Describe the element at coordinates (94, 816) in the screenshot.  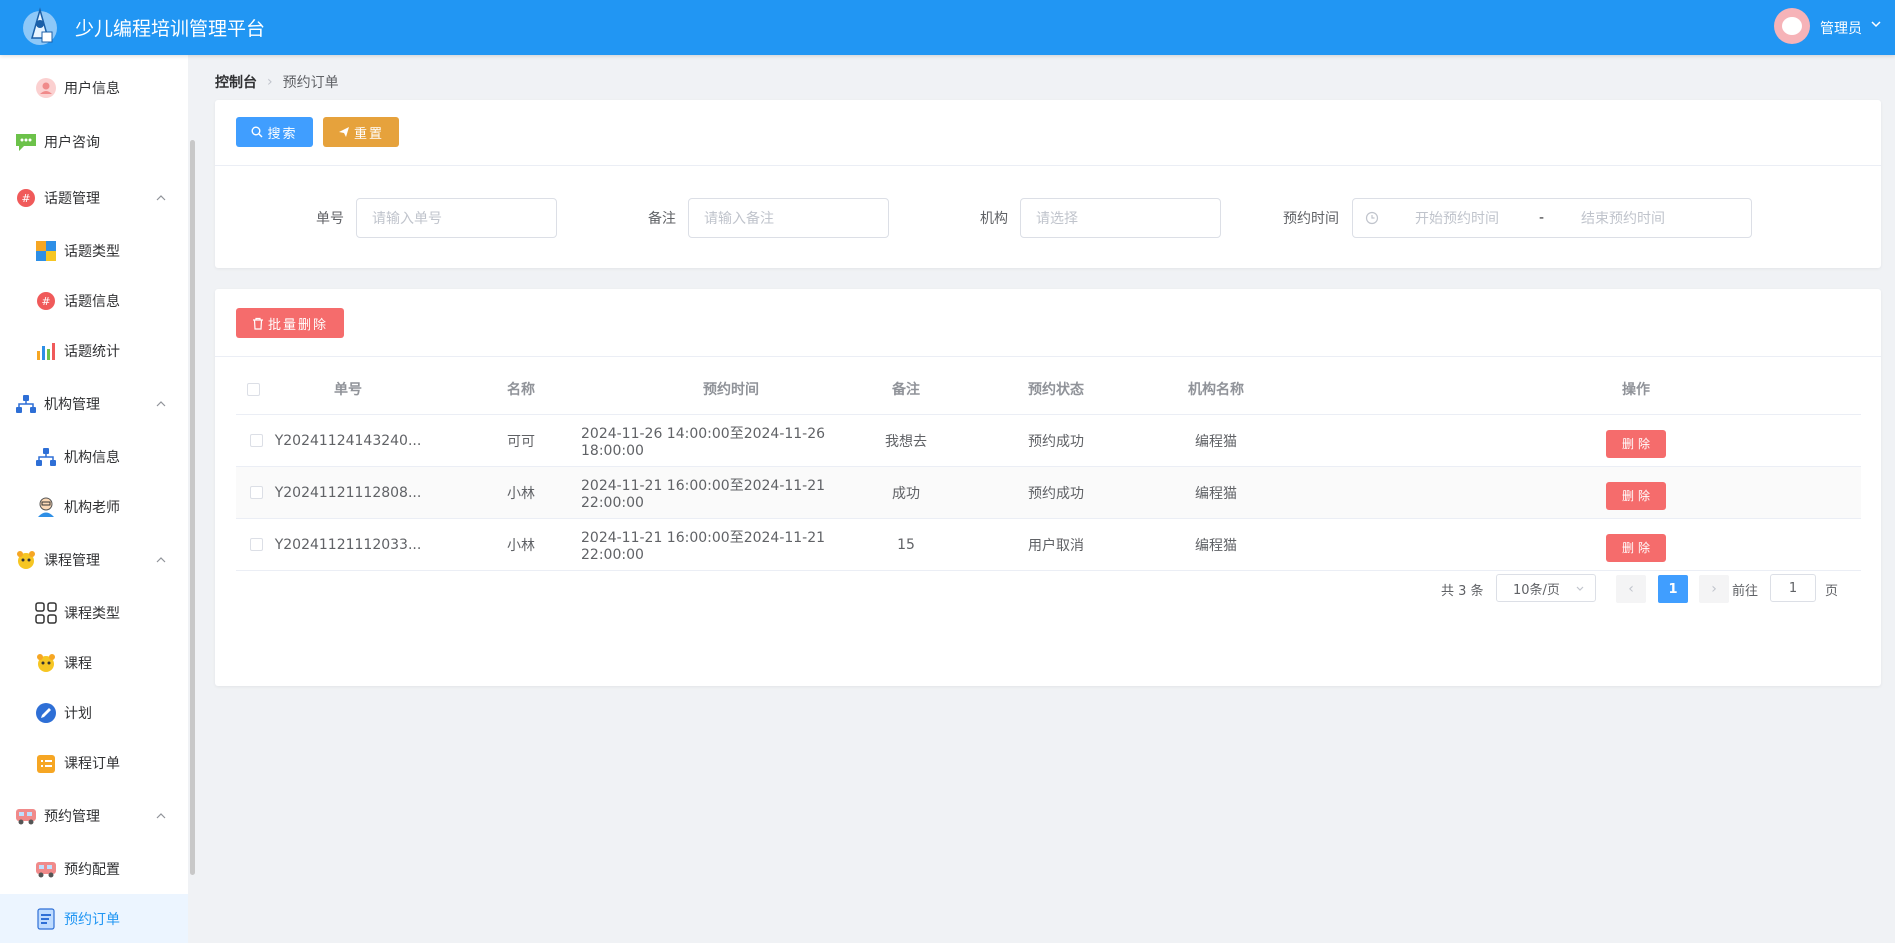
I see `sidebar-item-booking-mgmt: 预约管理` at that location.